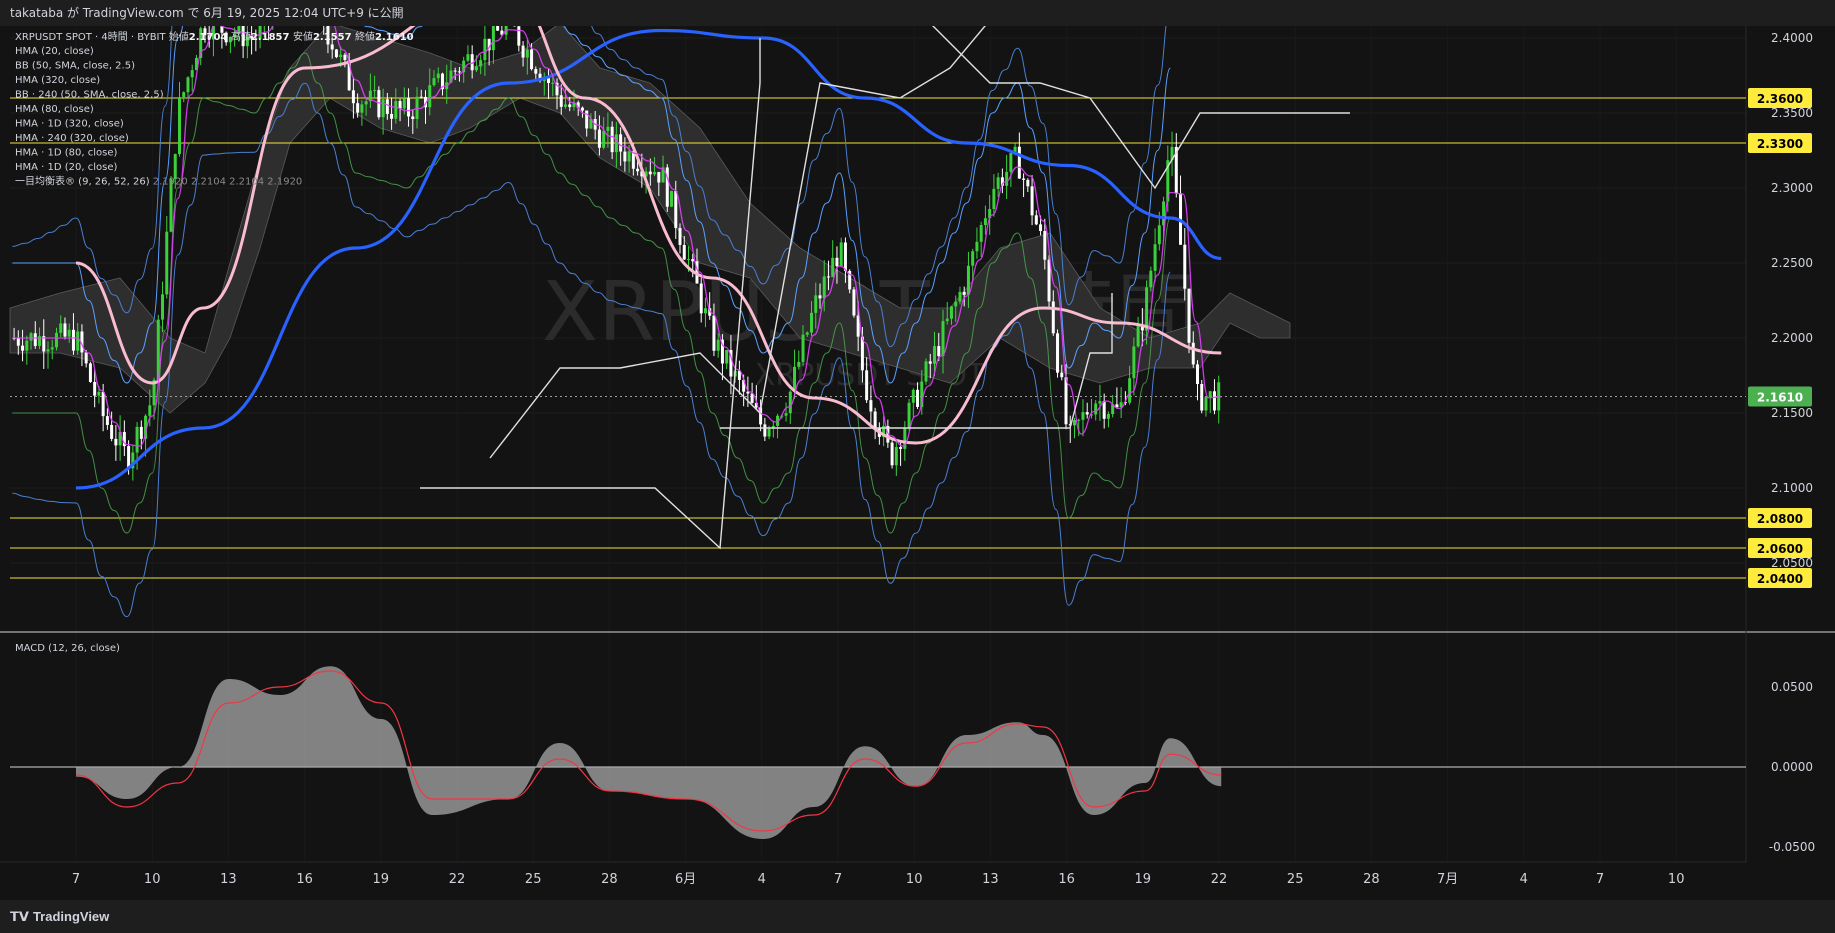  Describe the element at coordinates (1792, 767) in the screenshot. I see `macd-tick-label: 0.0000` at that location.